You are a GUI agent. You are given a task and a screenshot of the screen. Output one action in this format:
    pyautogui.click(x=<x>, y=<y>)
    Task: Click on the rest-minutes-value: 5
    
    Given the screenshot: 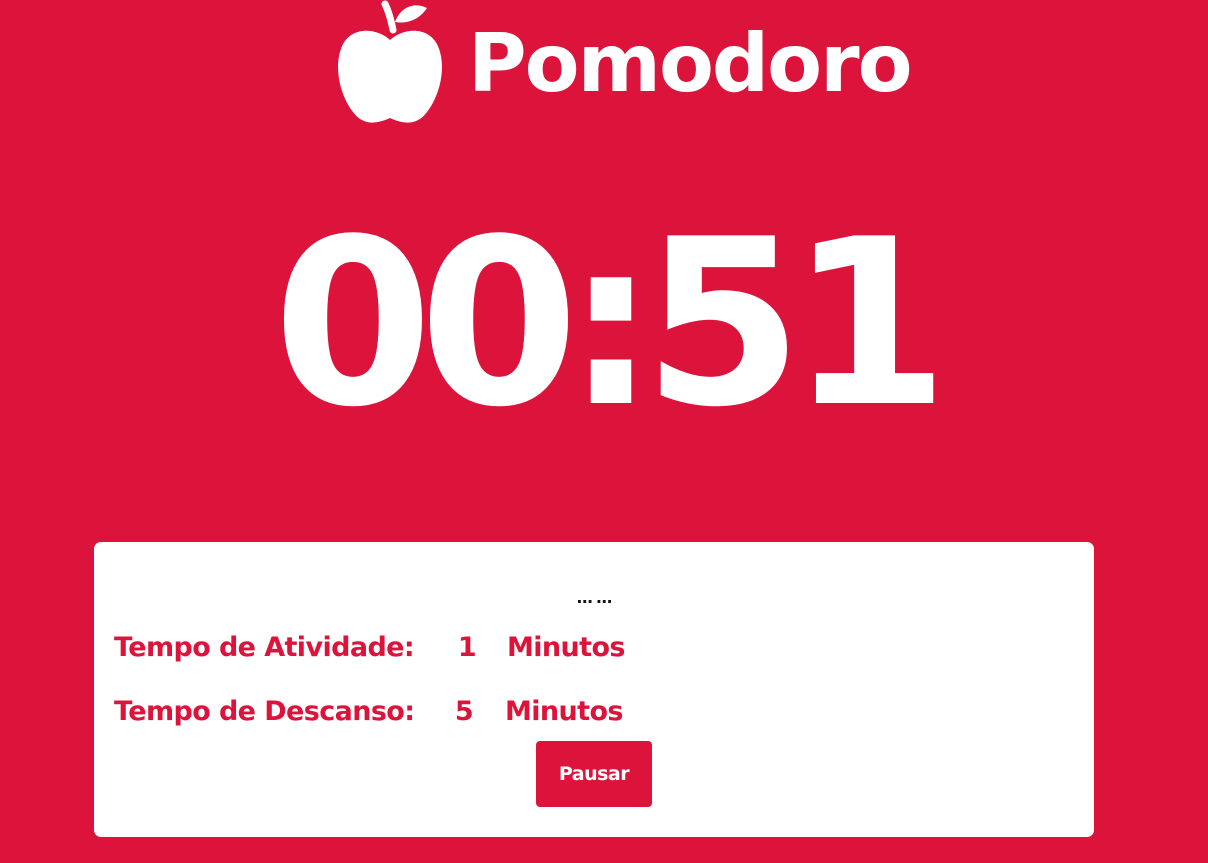 What is the action you would take?
    pyautogui.click(x=464, y=712)
    